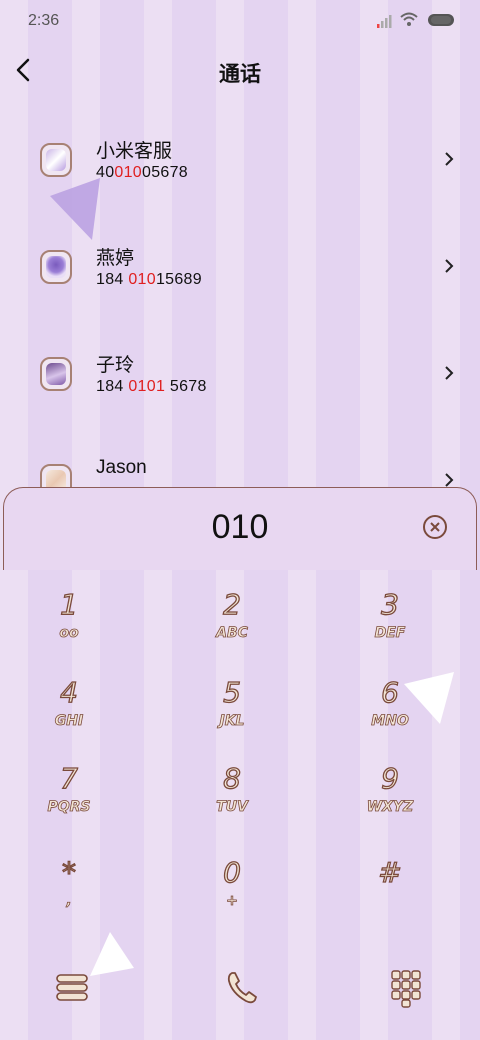 This screenshot has width=480, height=1040. What do you see at coordinates (240, 74) in the screenshot?
I see `page-title: 通话` at bounding box center [240, 74].